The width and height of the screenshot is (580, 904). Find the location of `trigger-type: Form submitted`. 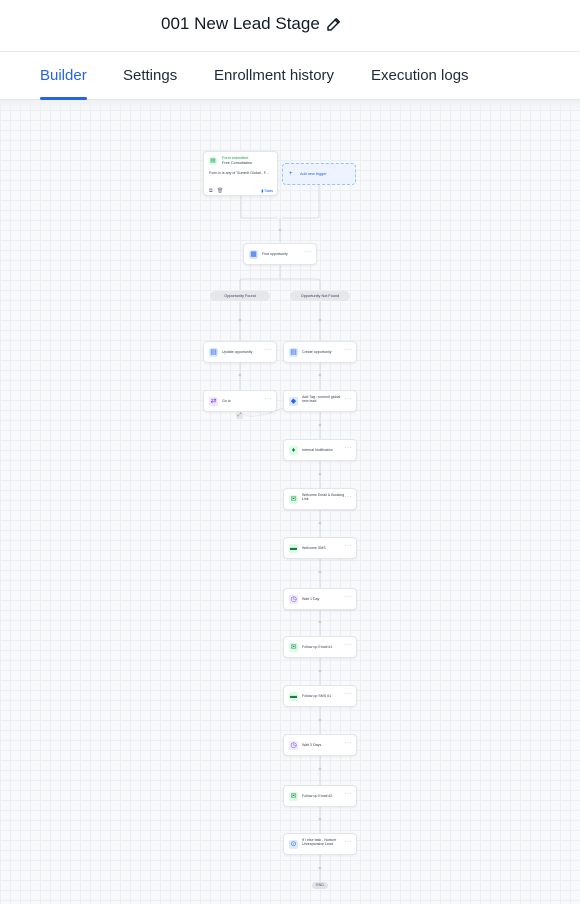

trigger-type: Form submitted is located at coordinates (235, 158).